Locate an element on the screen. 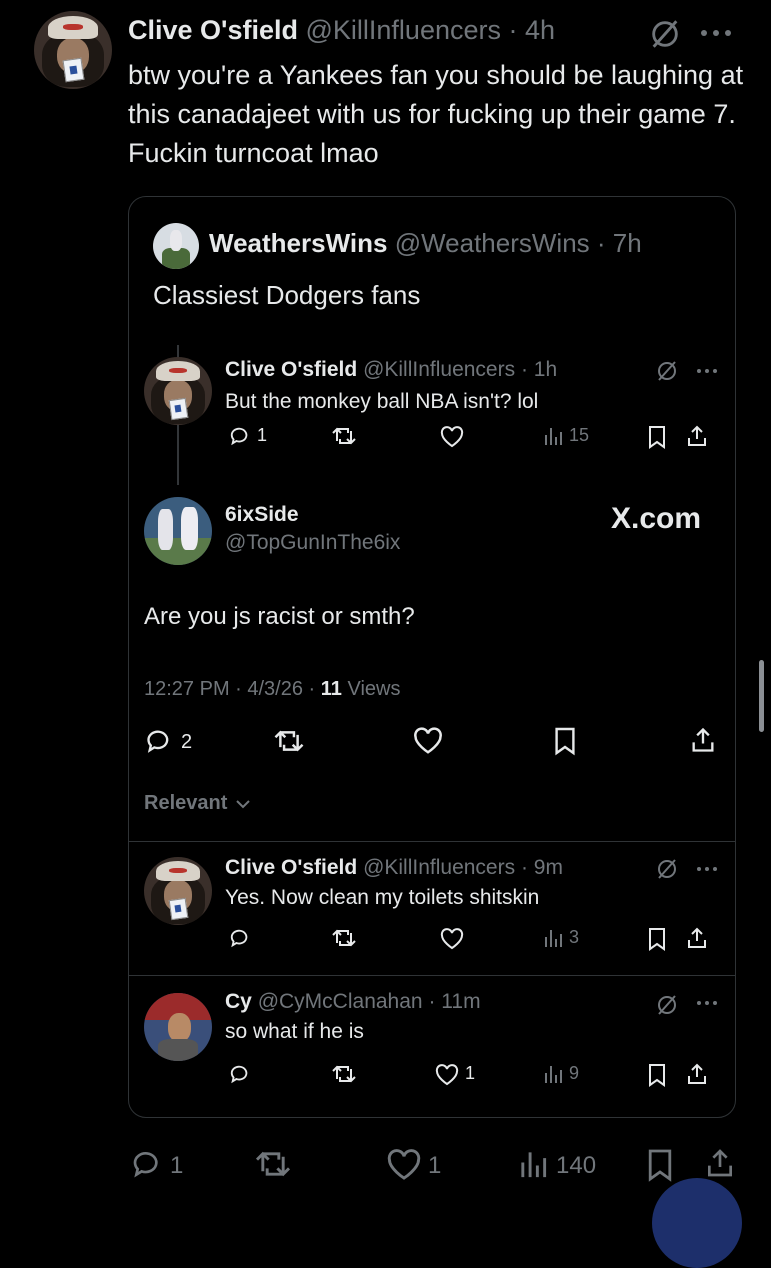  compose-button is located at coordinates (697, 1223).